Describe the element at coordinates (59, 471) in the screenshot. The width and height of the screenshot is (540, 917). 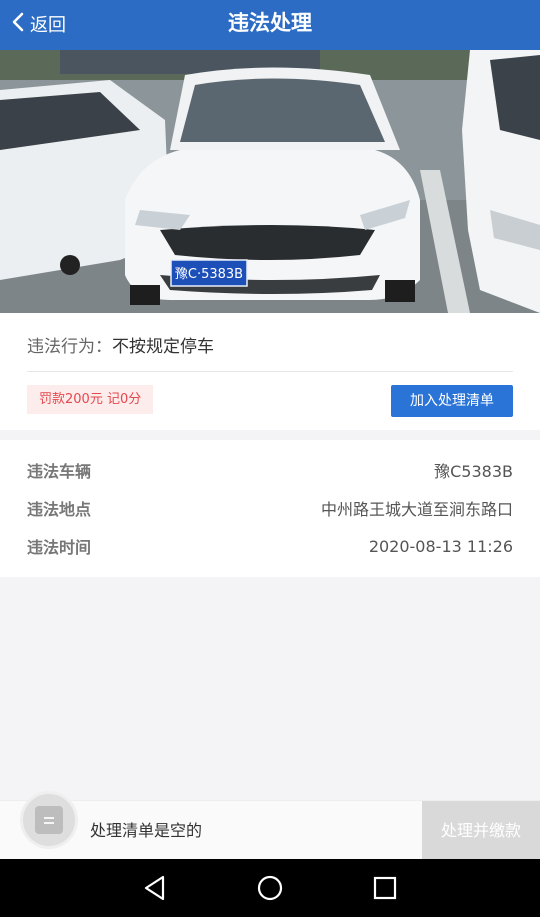
I see `detail-label: 违法车辆` at that location.